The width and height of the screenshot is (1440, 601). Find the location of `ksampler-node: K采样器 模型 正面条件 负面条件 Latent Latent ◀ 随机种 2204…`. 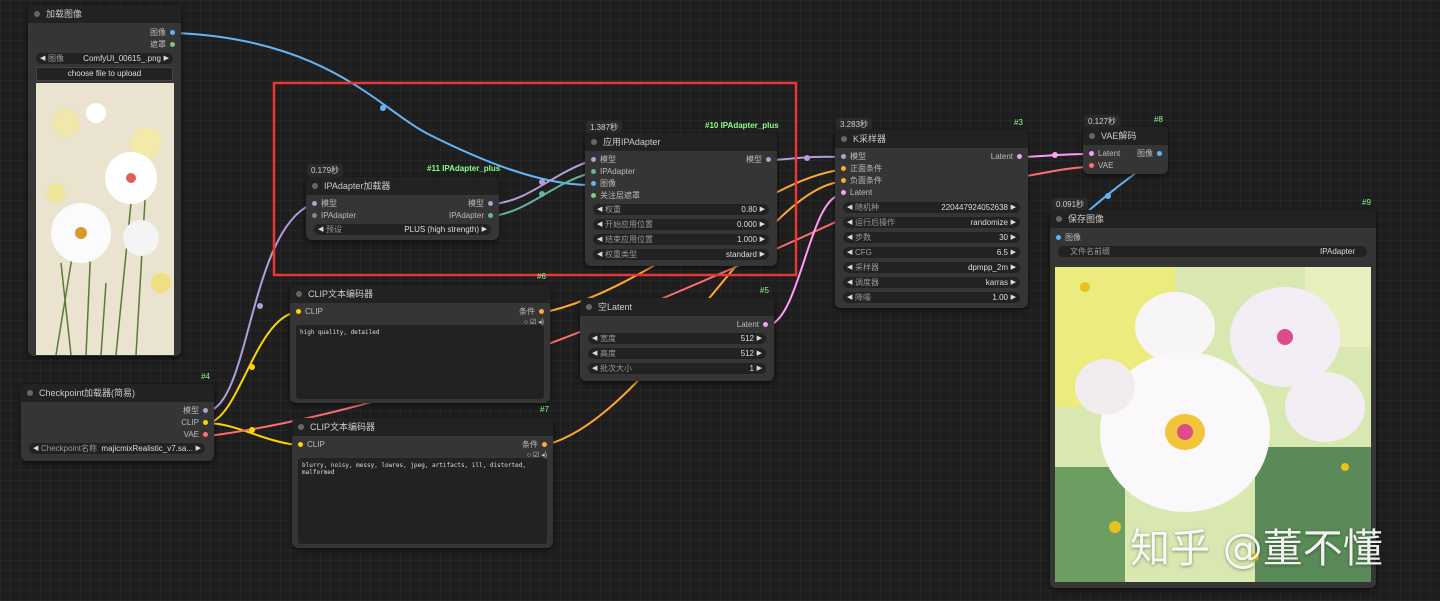

ksampler-node: K采样器 模型 正面条件 负面条件 Latent Latent ◀ 随机种 2204… is located at coordinates (931, 219).